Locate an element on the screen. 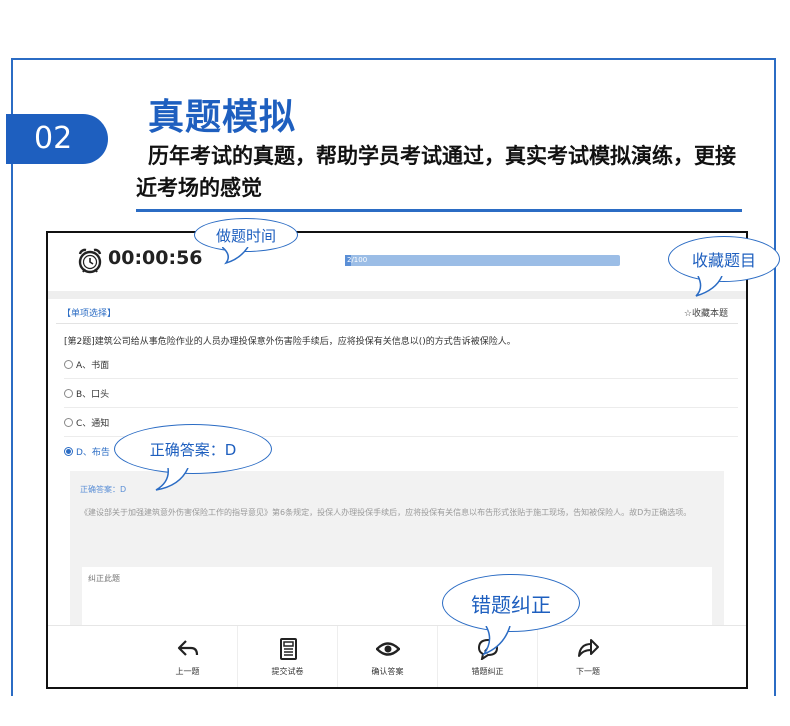  nav-label: 错题纠正 is located at coordinates (487, 671).